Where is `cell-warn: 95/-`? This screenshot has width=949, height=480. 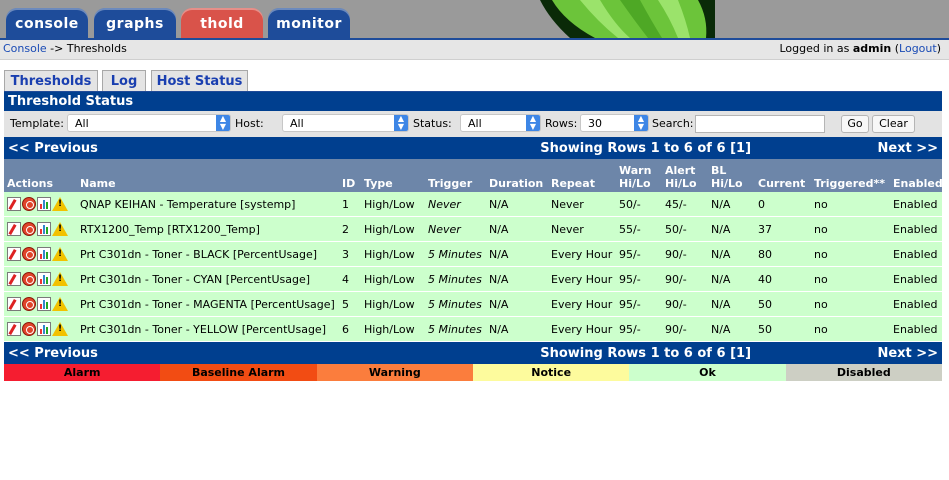 cell-warn: 95/- is located at coordinates (639, 329).